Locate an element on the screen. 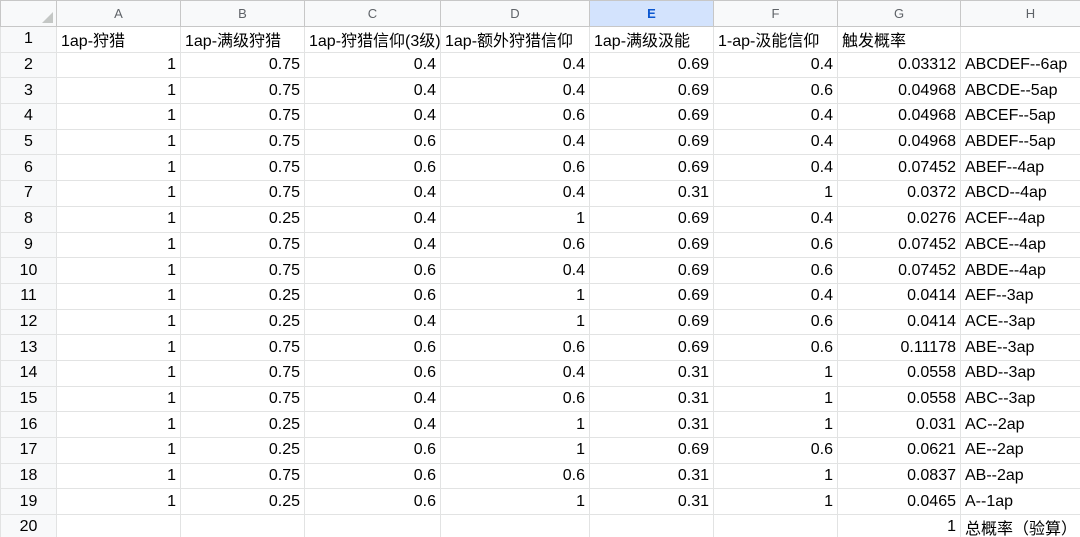  cell-a is located at coordinates (118, 525).